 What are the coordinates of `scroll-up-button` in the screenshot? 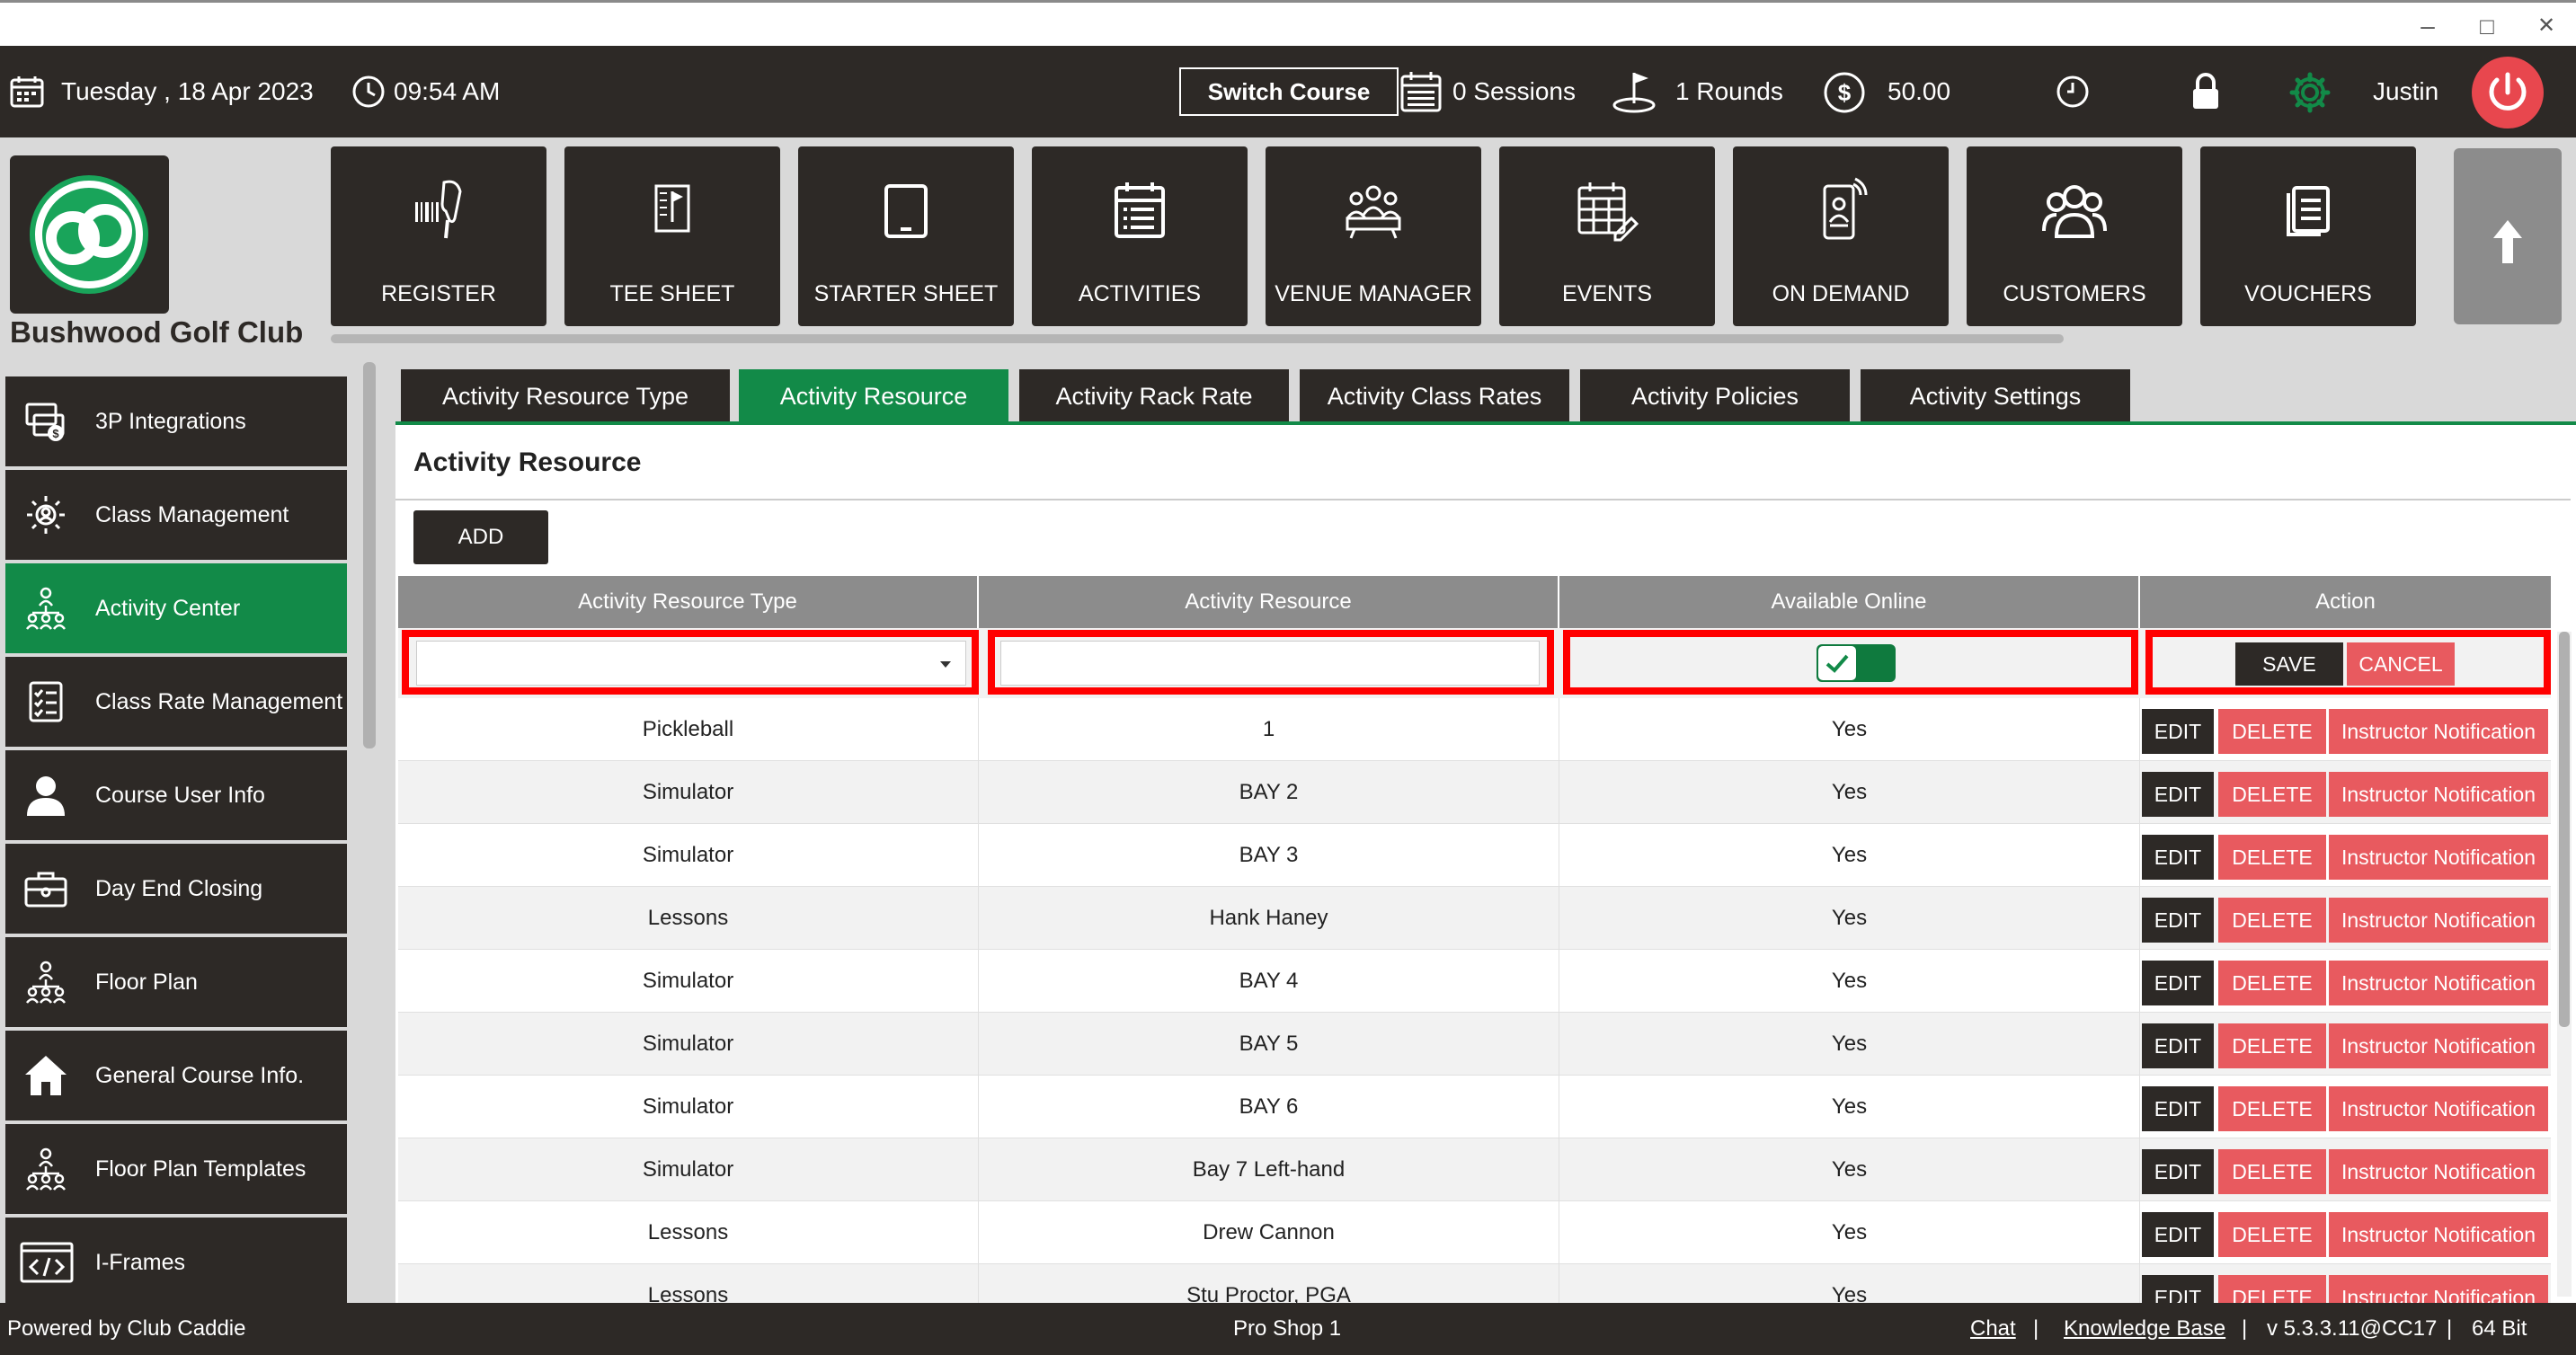 It's located at (2508, 236).